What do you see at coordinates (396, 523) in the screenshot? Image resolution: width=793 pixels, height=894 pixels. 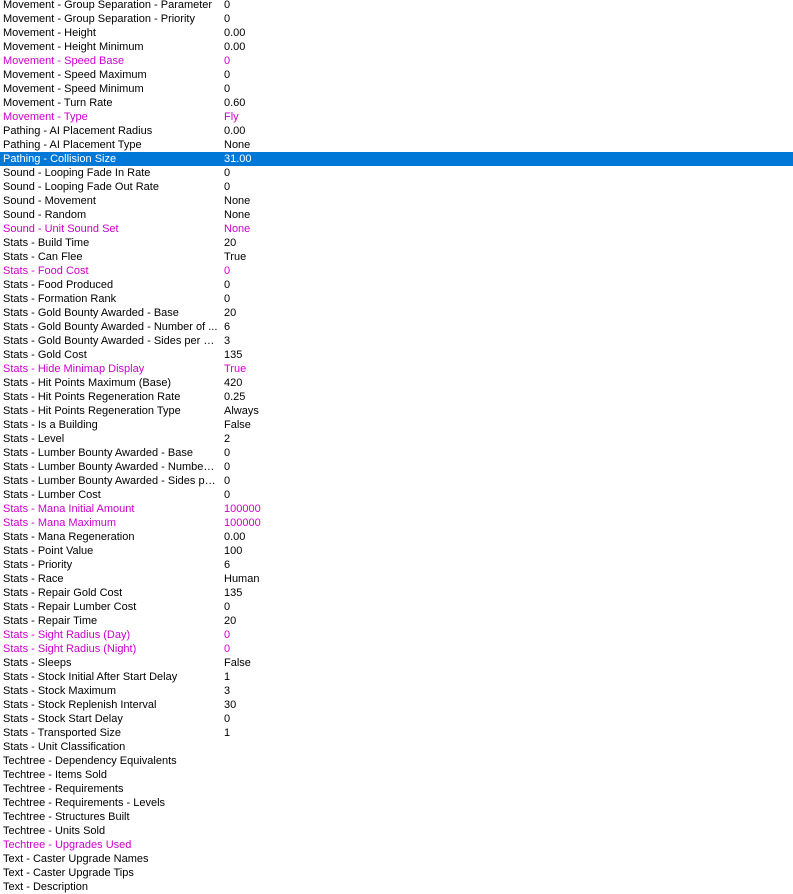 I see `field-row: Stats - Mana Maximum 100000` at bounding box center [396, 523].